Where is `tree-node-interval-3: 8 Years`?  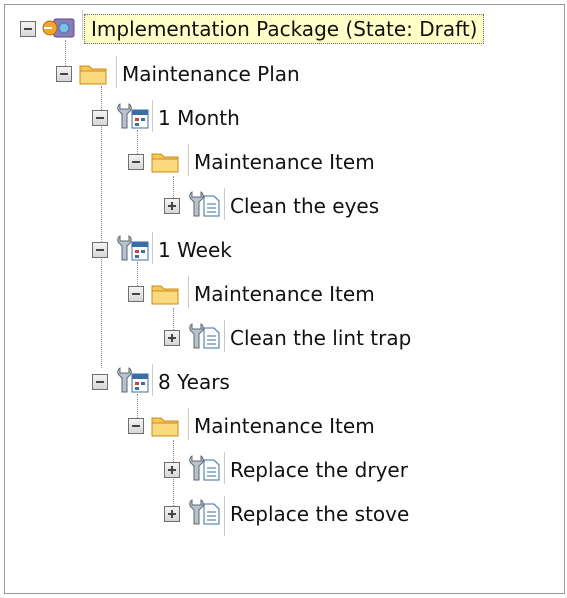
tree-node-interval-3: 8 Years is located at coordinates (191, 382).